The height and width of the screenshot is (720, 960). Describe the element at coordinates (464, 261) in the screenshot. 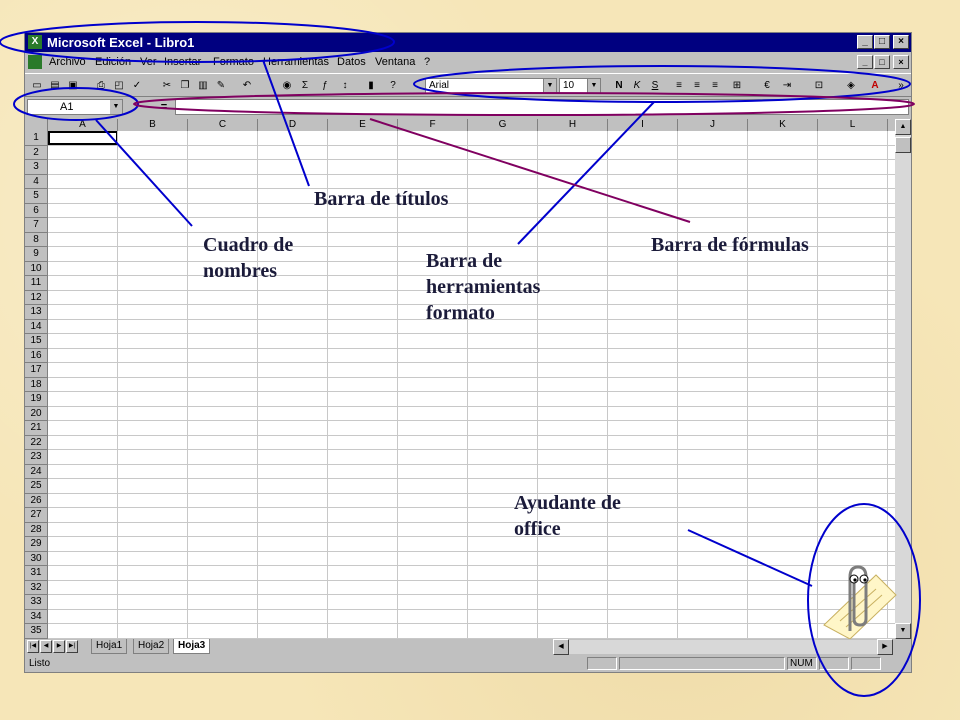

I see `callout-line-1: Barra de` at that location.